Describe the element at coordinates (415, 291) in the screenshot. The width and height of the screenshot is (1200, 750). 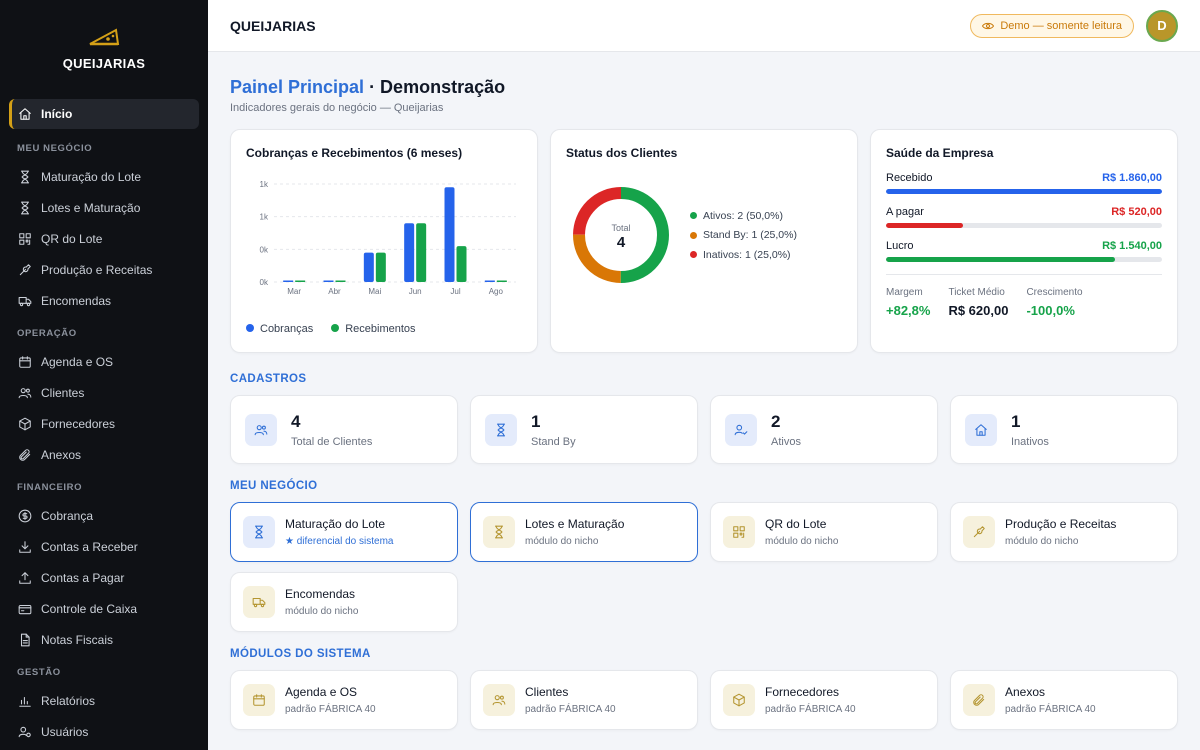
I see `x-tick-label: Jun` at that location.